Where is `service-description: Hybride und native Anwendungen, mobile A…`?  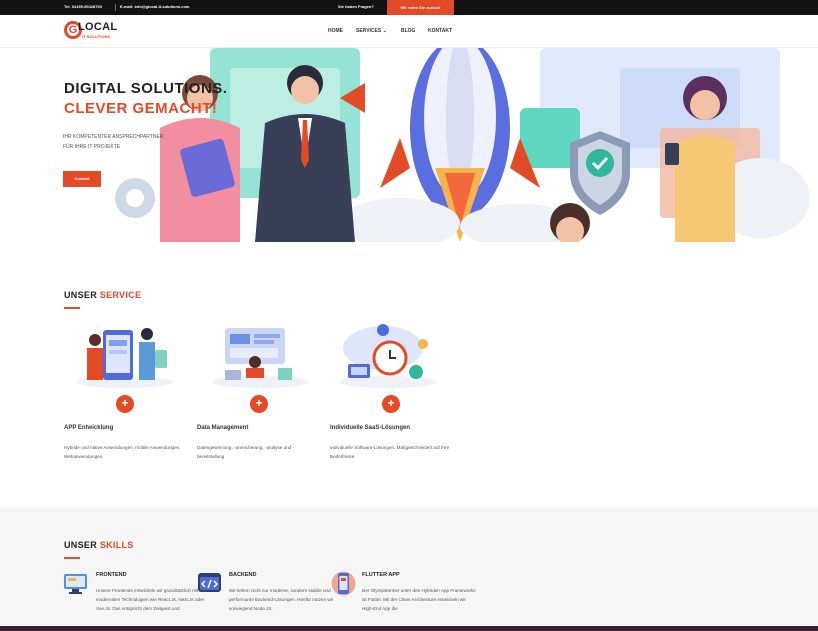
service-description: Hybride und native Anwendungen, mobile A… is located at coordinates (122, 452).